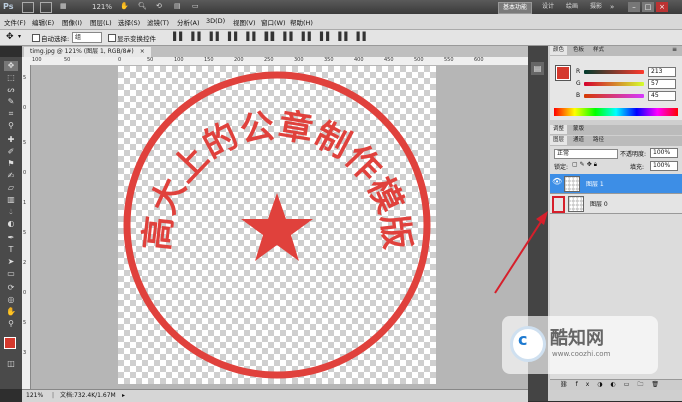 Image resolution: width=682 pixels, height=402 pixels. I want to click on chevron-down-icon: ▾, so click(19, 36).